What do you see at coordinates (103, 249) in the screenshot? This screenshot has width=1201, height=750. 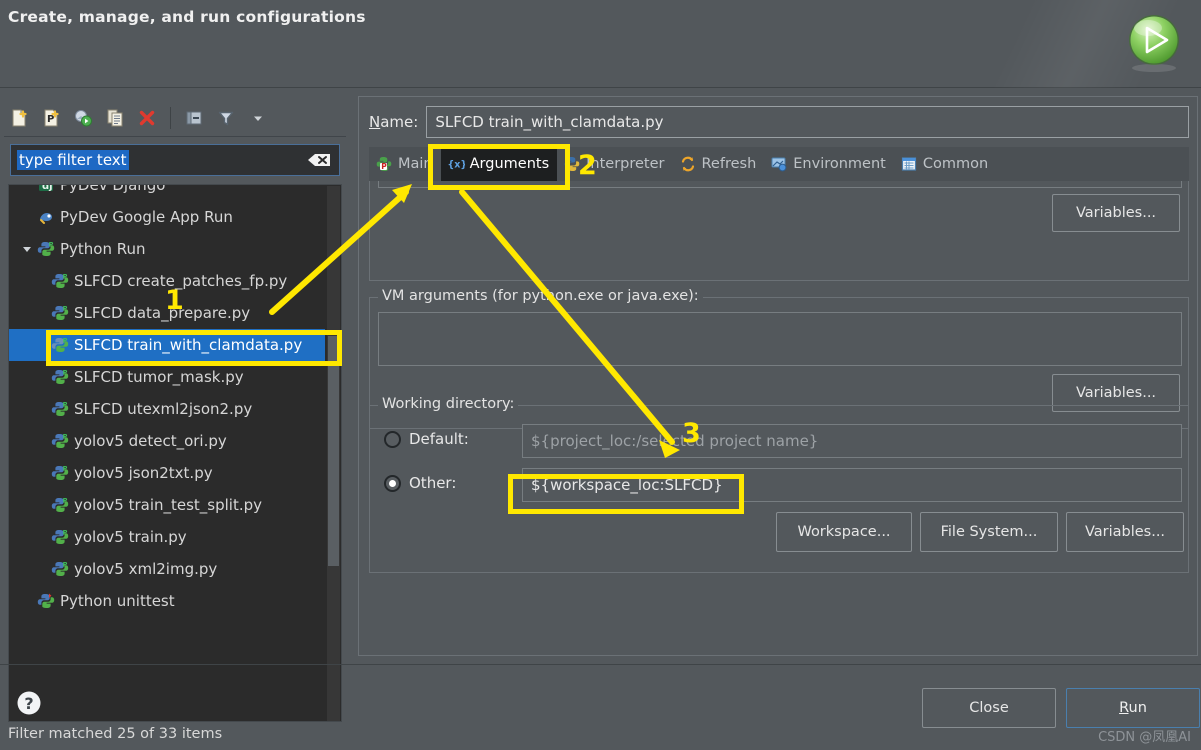 I see `tree-item-label: Python Run` at bounding box center [103, 249].